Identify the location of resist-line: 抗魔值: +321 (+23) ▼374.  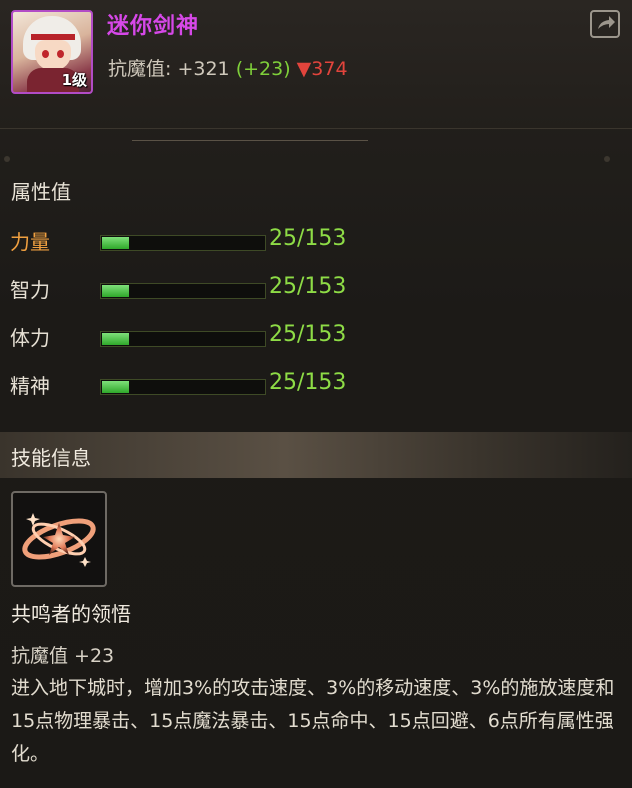
(228, 67).